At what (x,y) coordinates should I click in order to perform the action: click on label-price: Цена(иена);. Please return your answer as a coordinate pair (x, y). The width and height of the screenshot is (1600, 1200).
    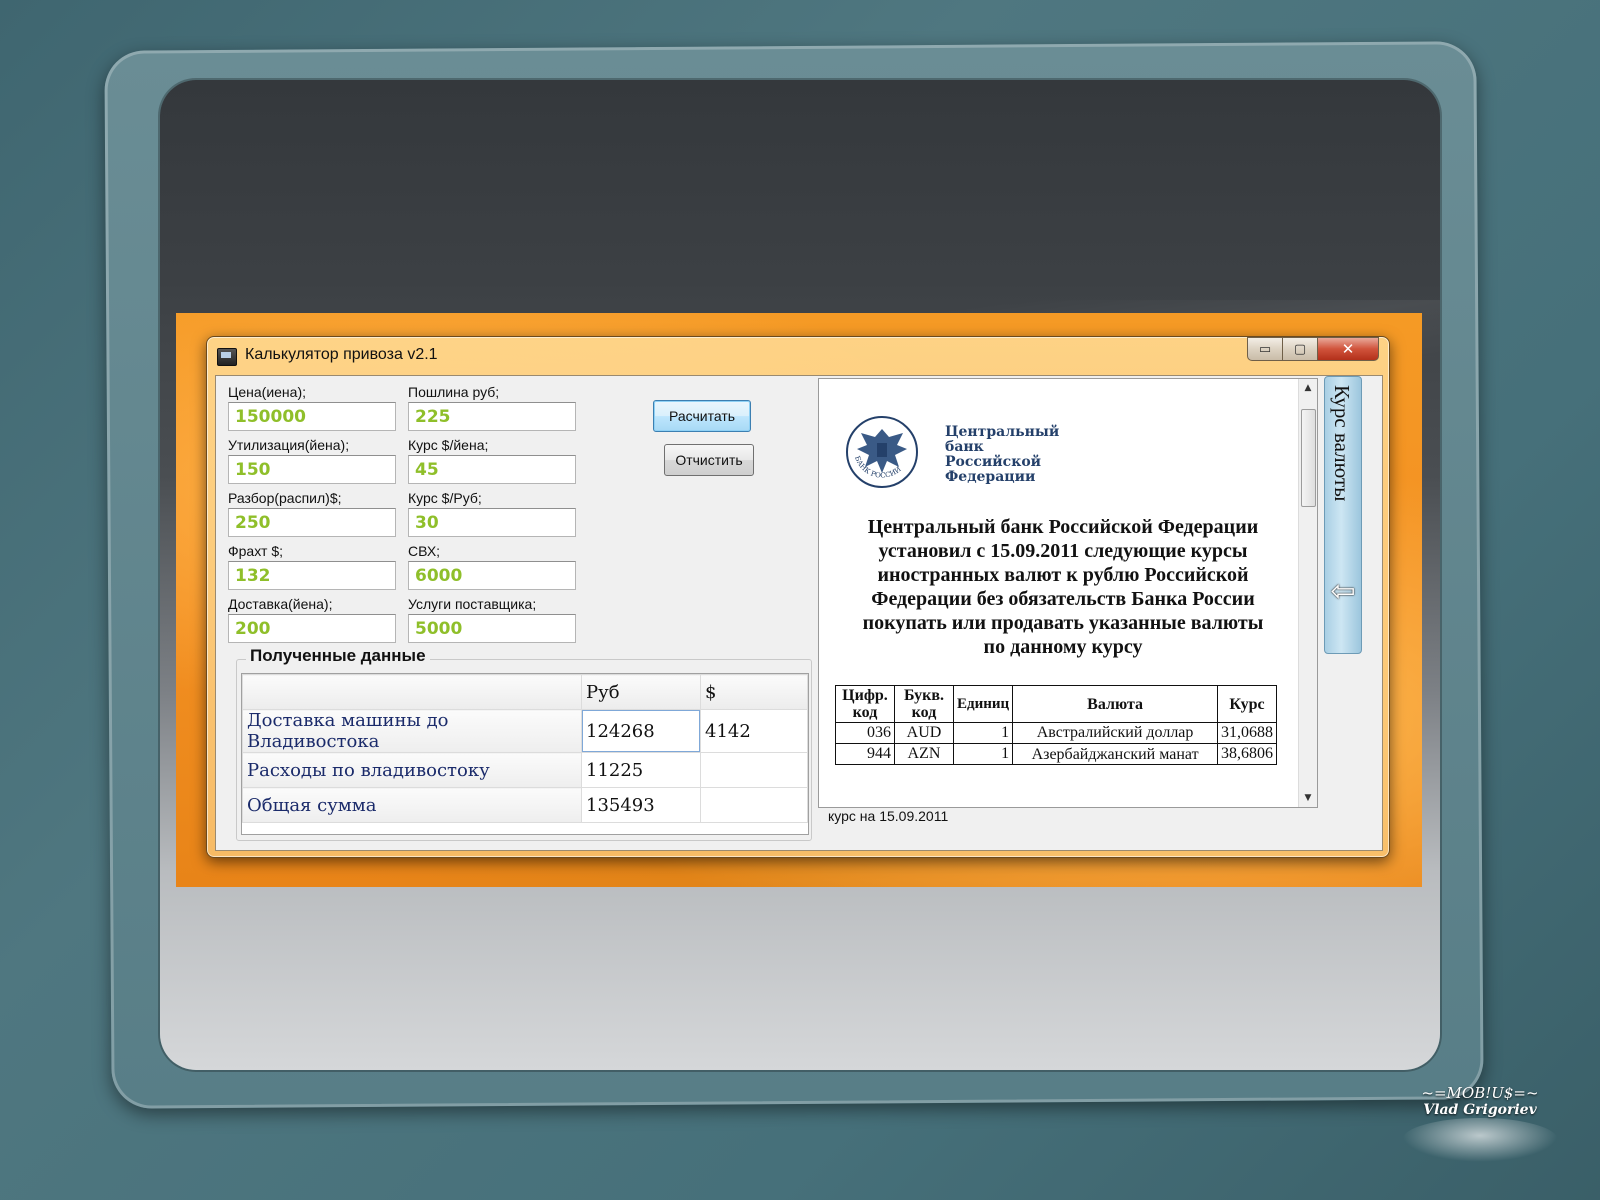
    Looking at the image, I should click on (267, 392).